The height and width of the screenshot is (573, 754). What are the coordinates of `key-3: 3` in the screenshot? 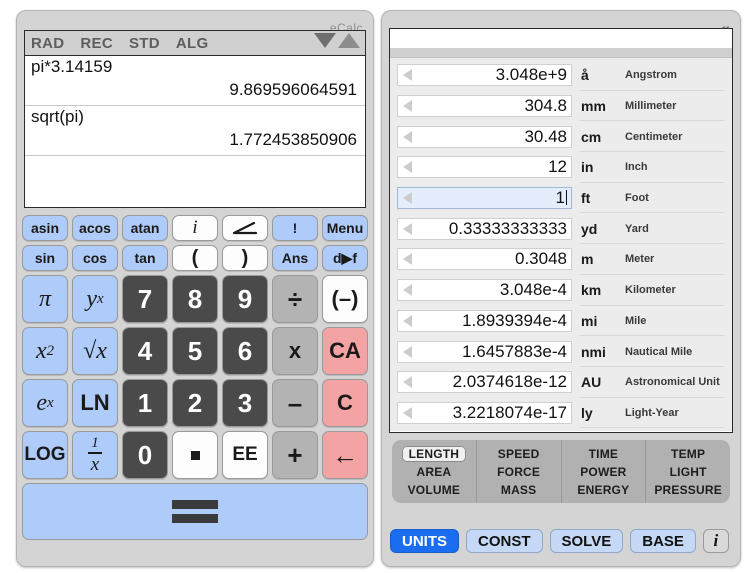 It's located at (245, 403).